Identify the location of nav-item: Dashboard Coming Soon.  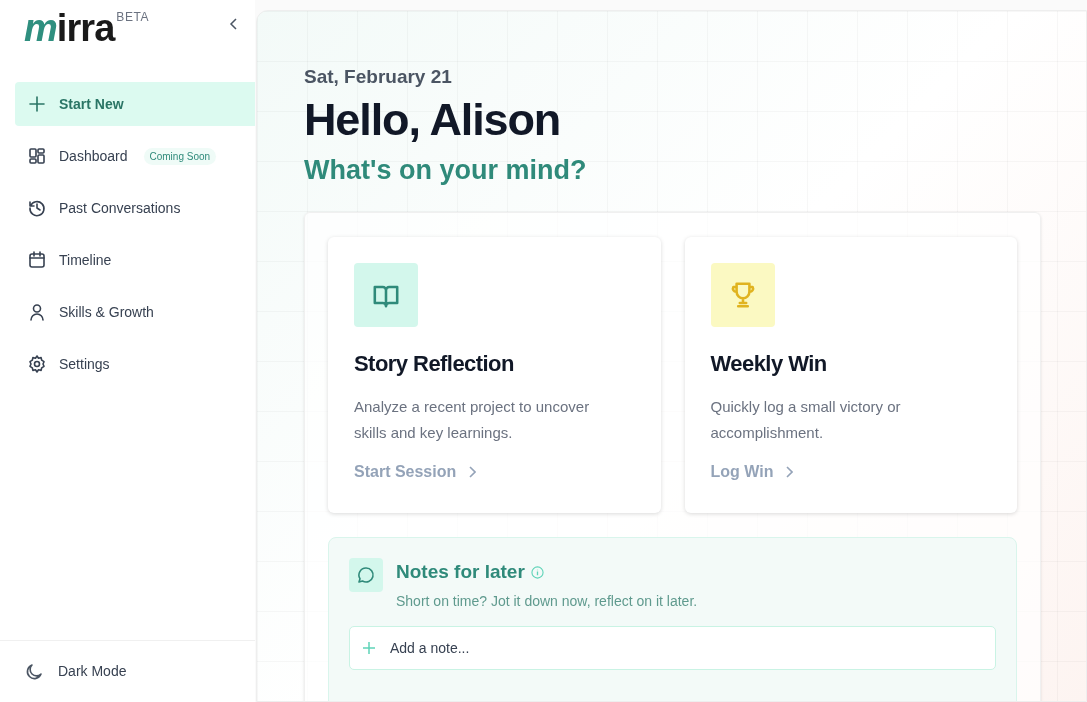
(135, 156).